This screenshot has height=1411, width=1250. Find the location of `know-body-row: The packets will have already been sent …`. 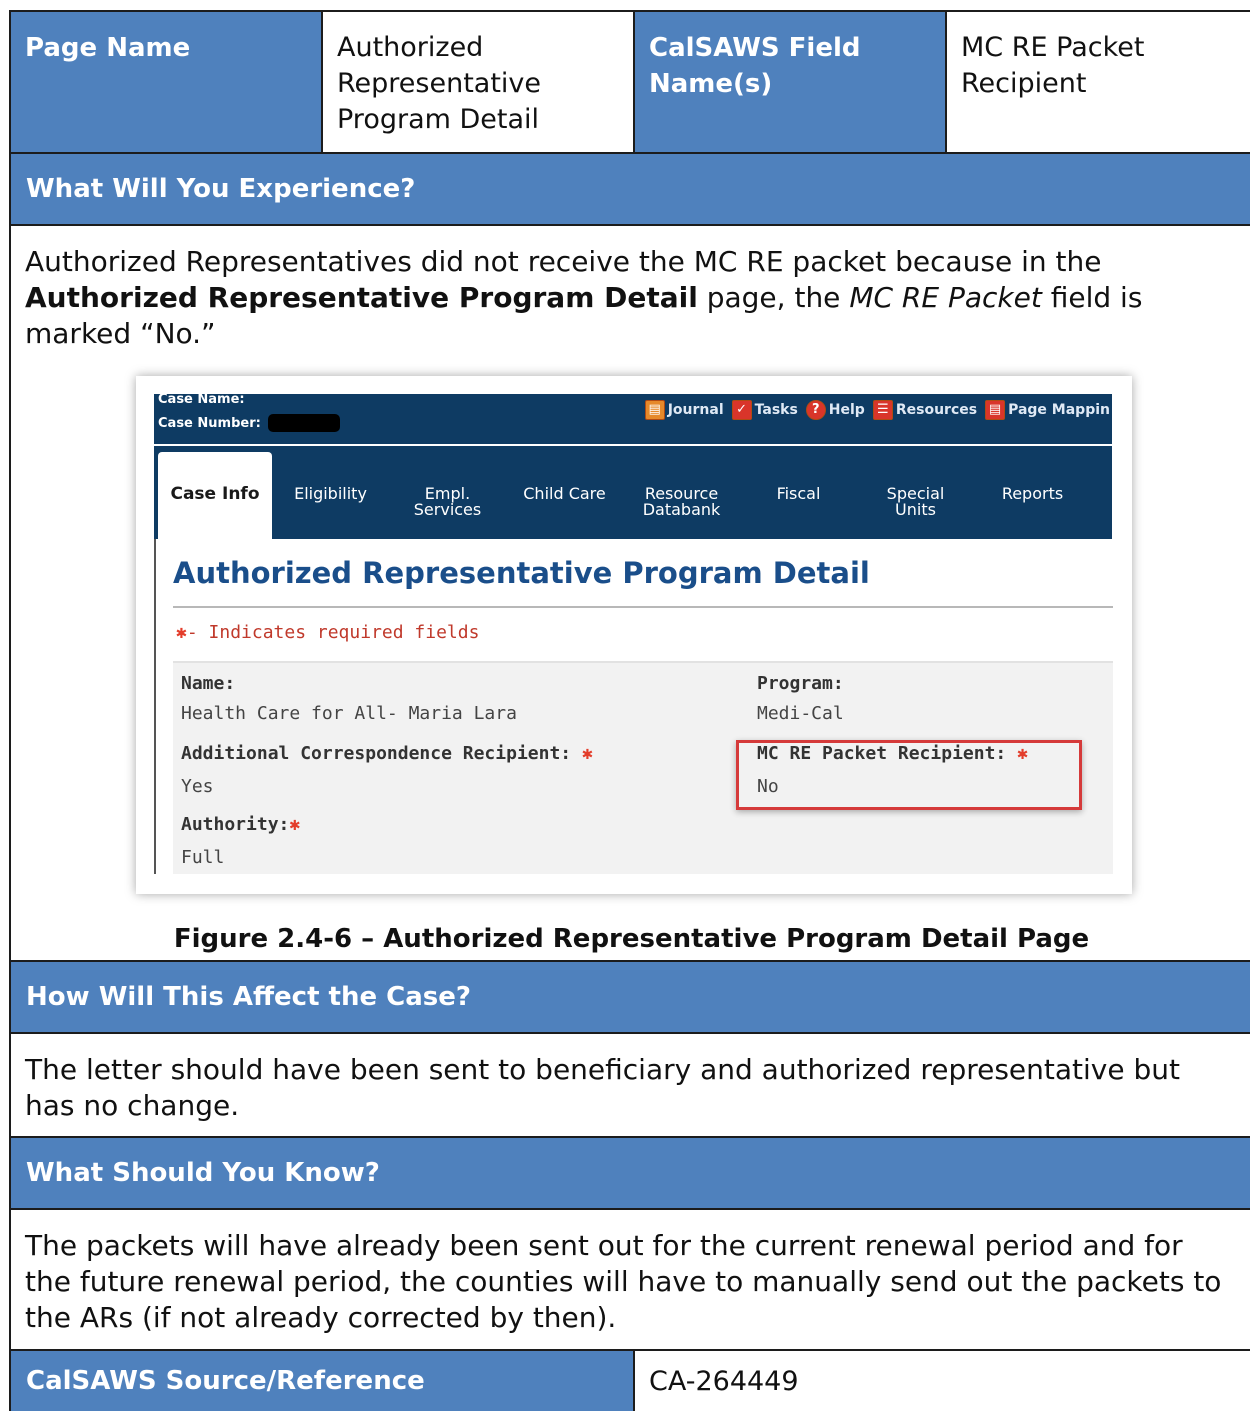

know-body-row: The packets will have already been sent … is located at coordinates (629, 1278).